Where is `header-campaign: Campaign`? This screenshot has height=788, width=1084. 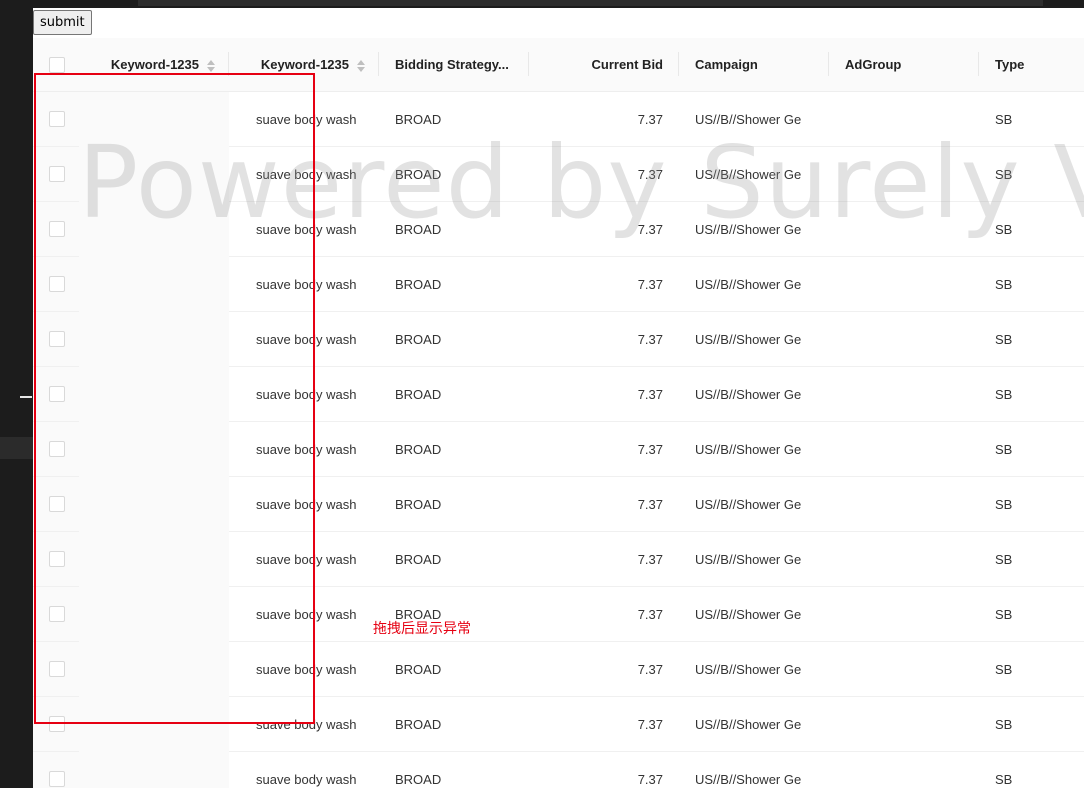 header-campaign: Campaign is located at coordinates (754, 65).